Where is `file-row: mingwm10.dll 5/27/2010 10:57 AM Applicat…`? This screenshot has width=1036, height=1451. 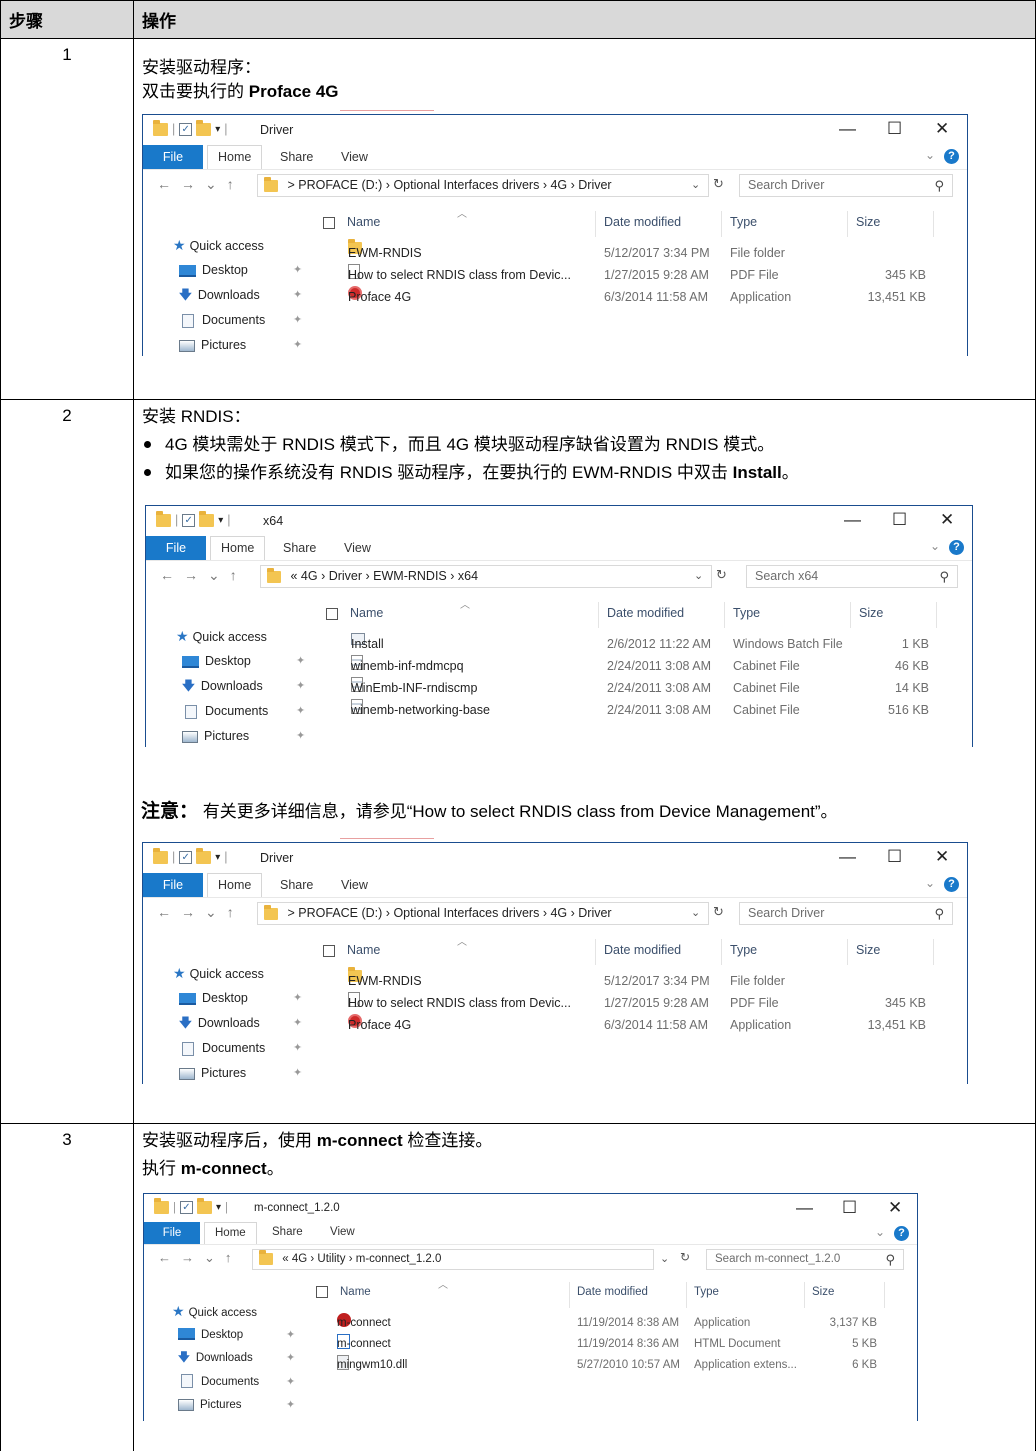 file-row: mingwm10.dll 5/27/2010 10:57 AM Applicat… is located at coordinates (617, 1365).